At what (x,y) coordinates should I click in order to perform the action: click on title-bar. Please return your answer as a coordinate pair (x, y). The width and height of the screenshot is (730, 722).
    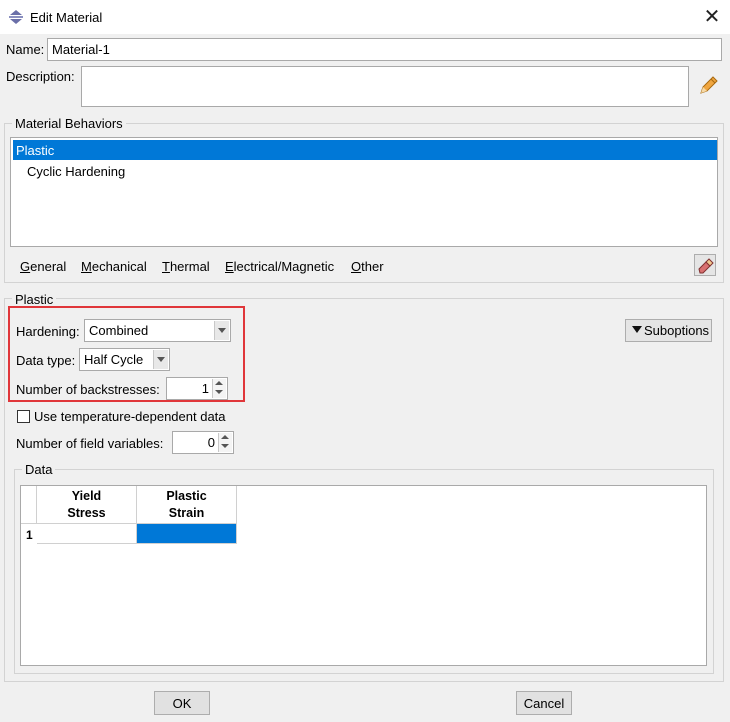
    Looking at the image, I should click on (365, 17).